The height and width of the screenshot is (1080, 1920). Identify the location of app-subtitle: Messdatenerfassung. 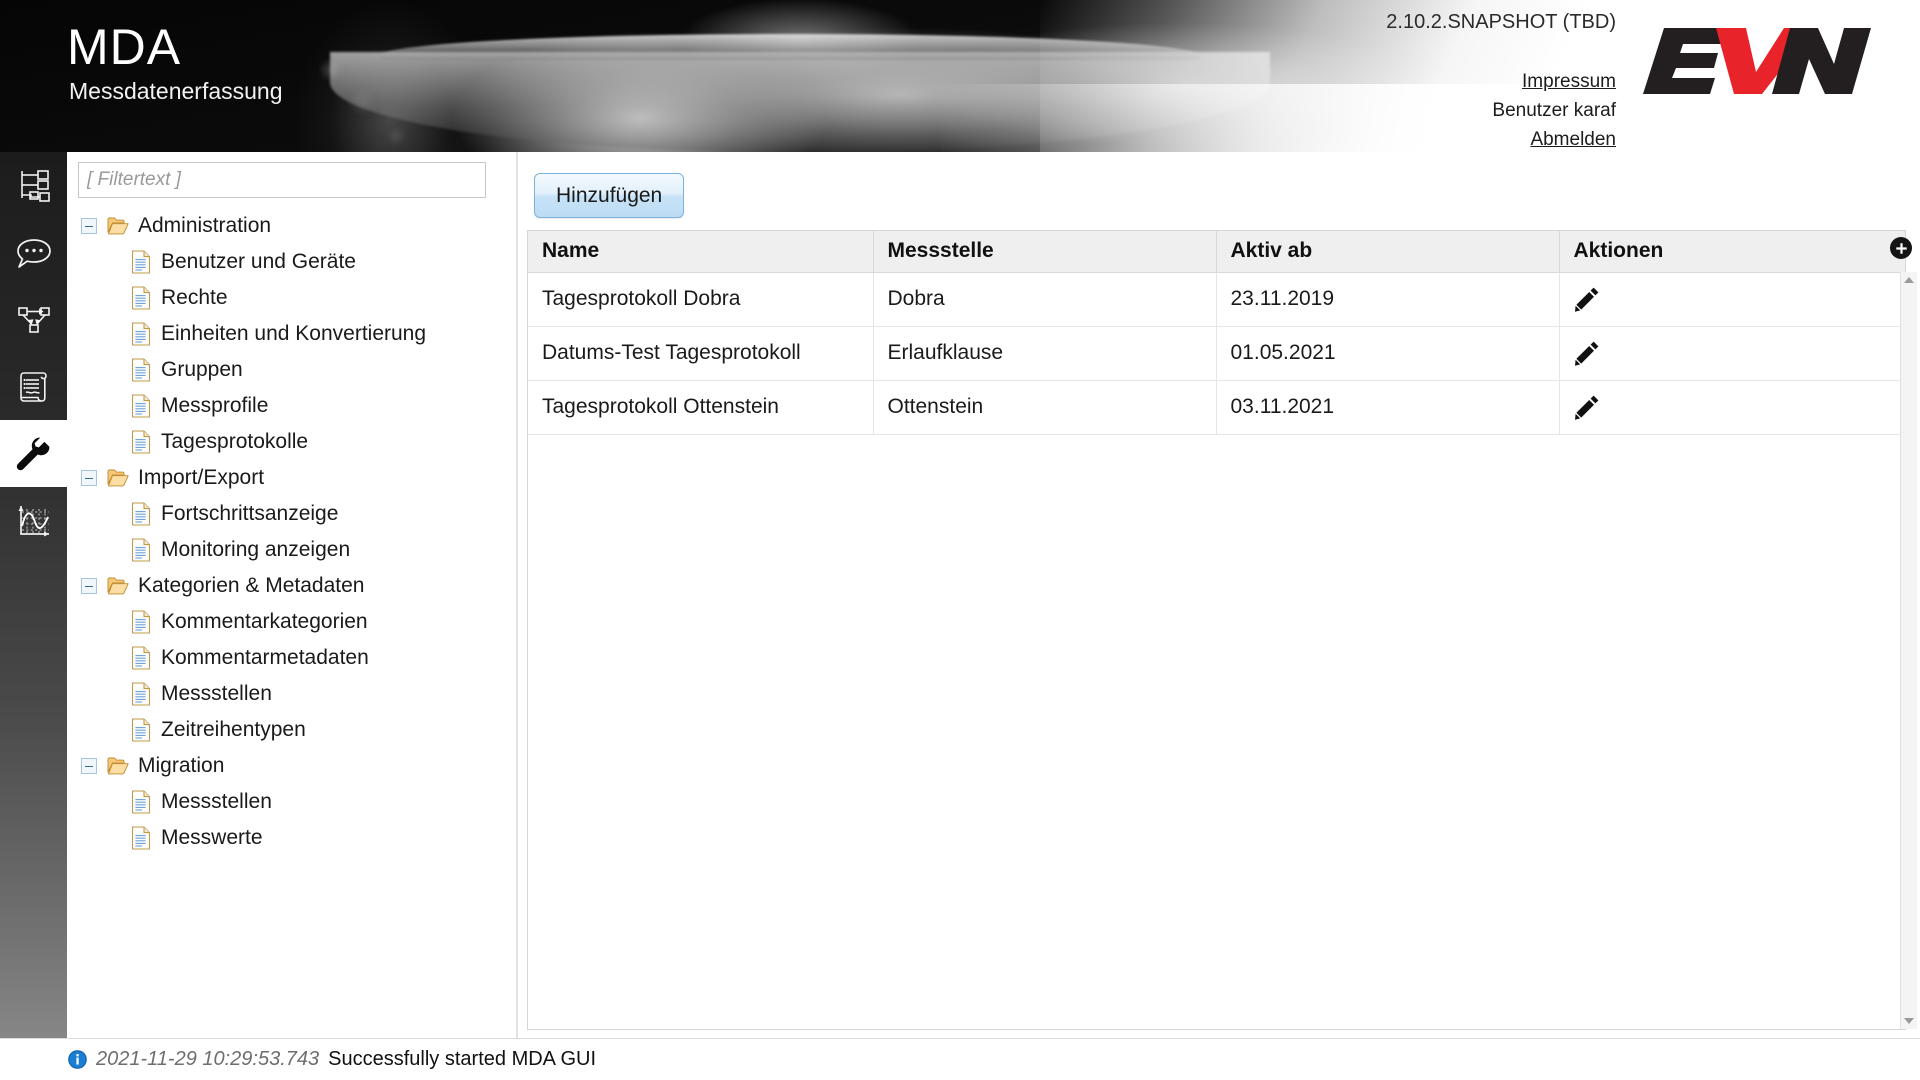
(176, 91).